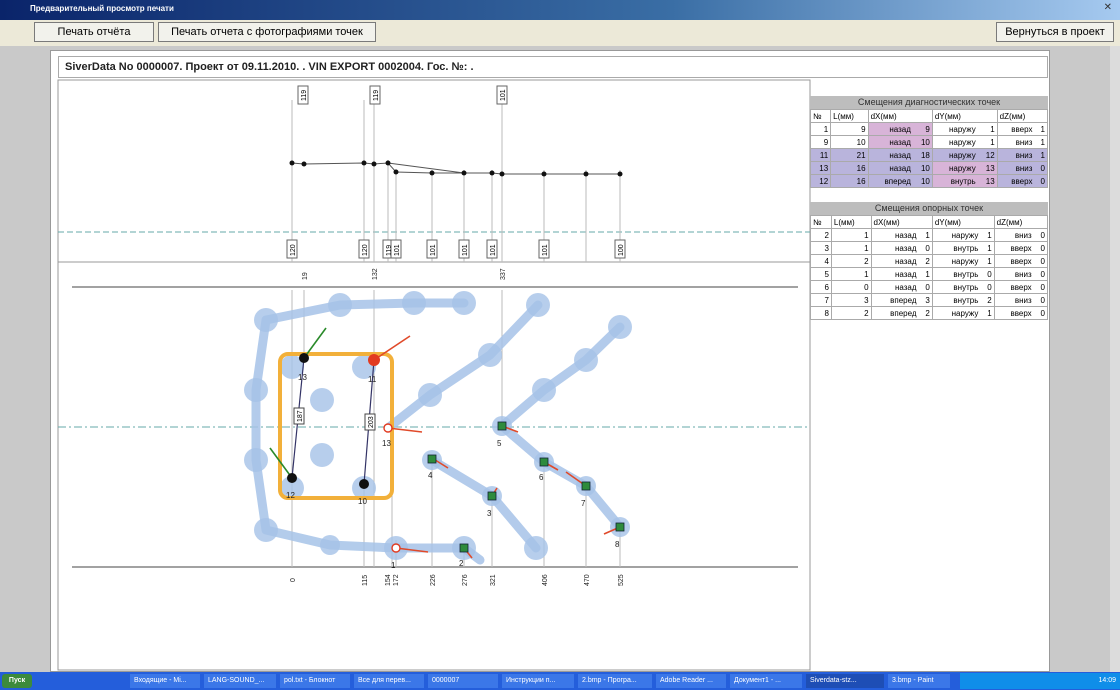 Image resolution: width=1120 pixels, height=690 pixels. I want to click on vertical-scrollbar, so click(1115, 359).